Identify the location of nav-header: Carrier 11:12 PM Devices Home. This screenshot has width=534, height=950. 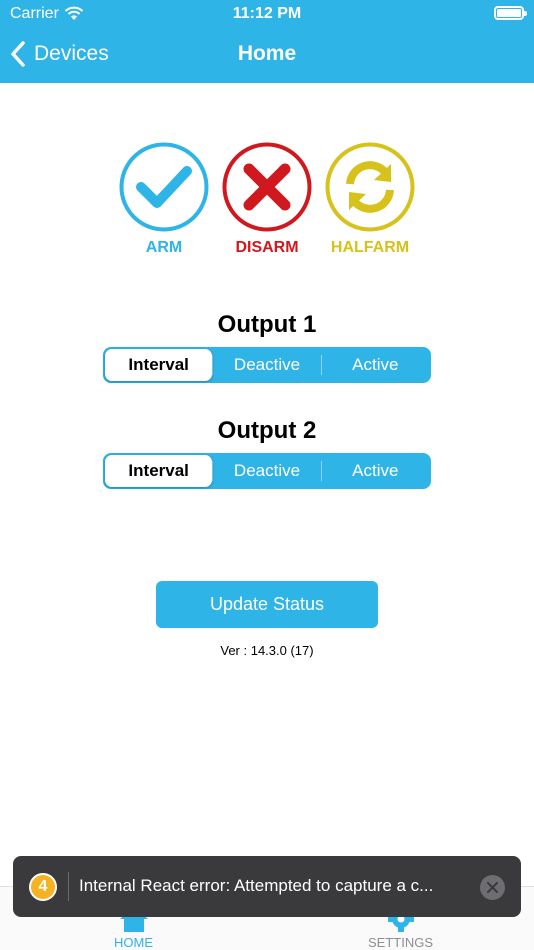
(267, 41).